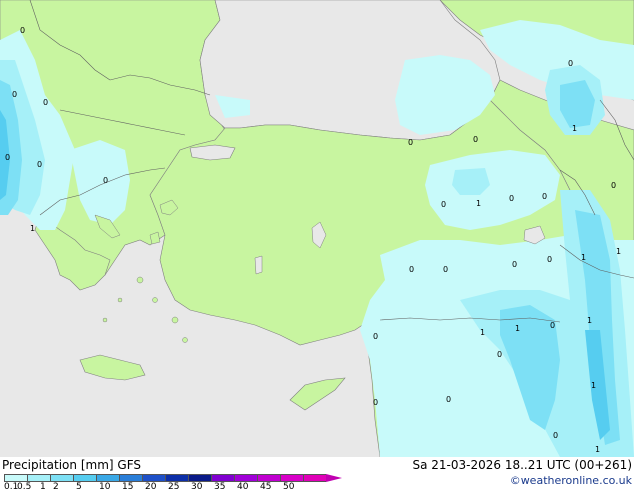 The height and width of the screenshot is (490, 634). I want to click on colorbar-tick-label: 0.5, so click(24, 486).